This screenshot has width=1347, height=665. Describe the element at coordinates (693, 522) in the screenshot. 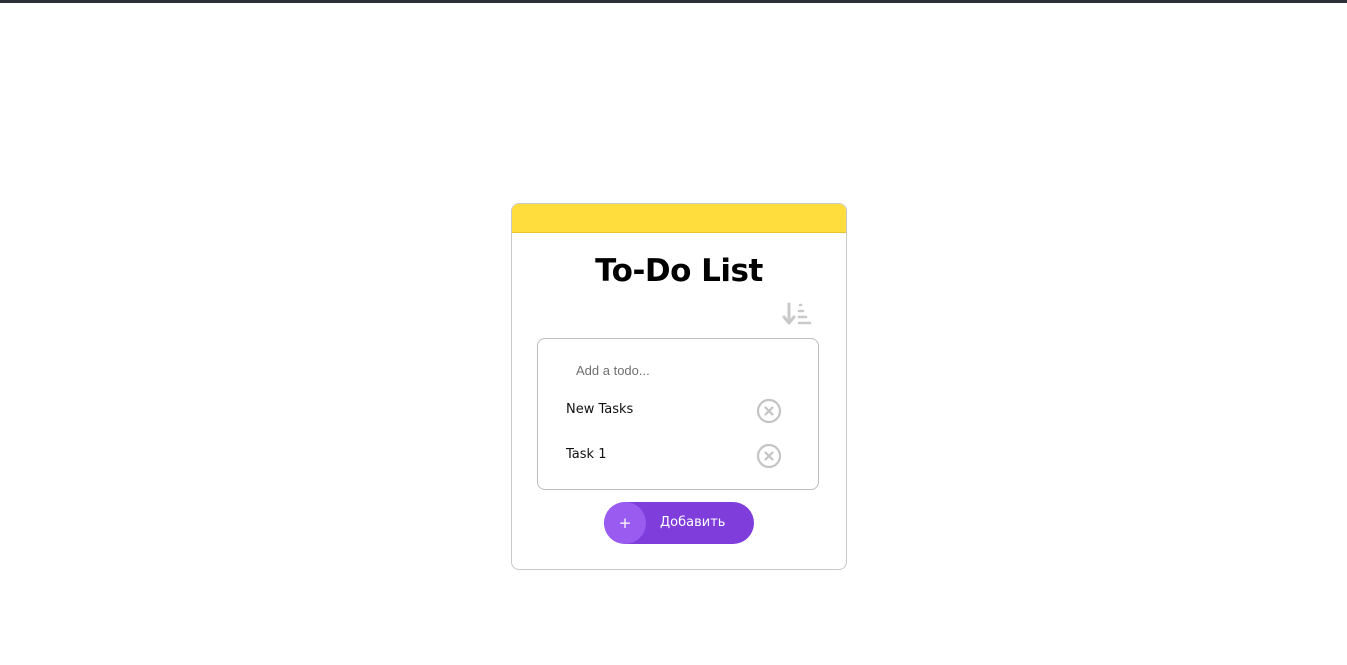

I see `add-button-label: Добавить` at that location.